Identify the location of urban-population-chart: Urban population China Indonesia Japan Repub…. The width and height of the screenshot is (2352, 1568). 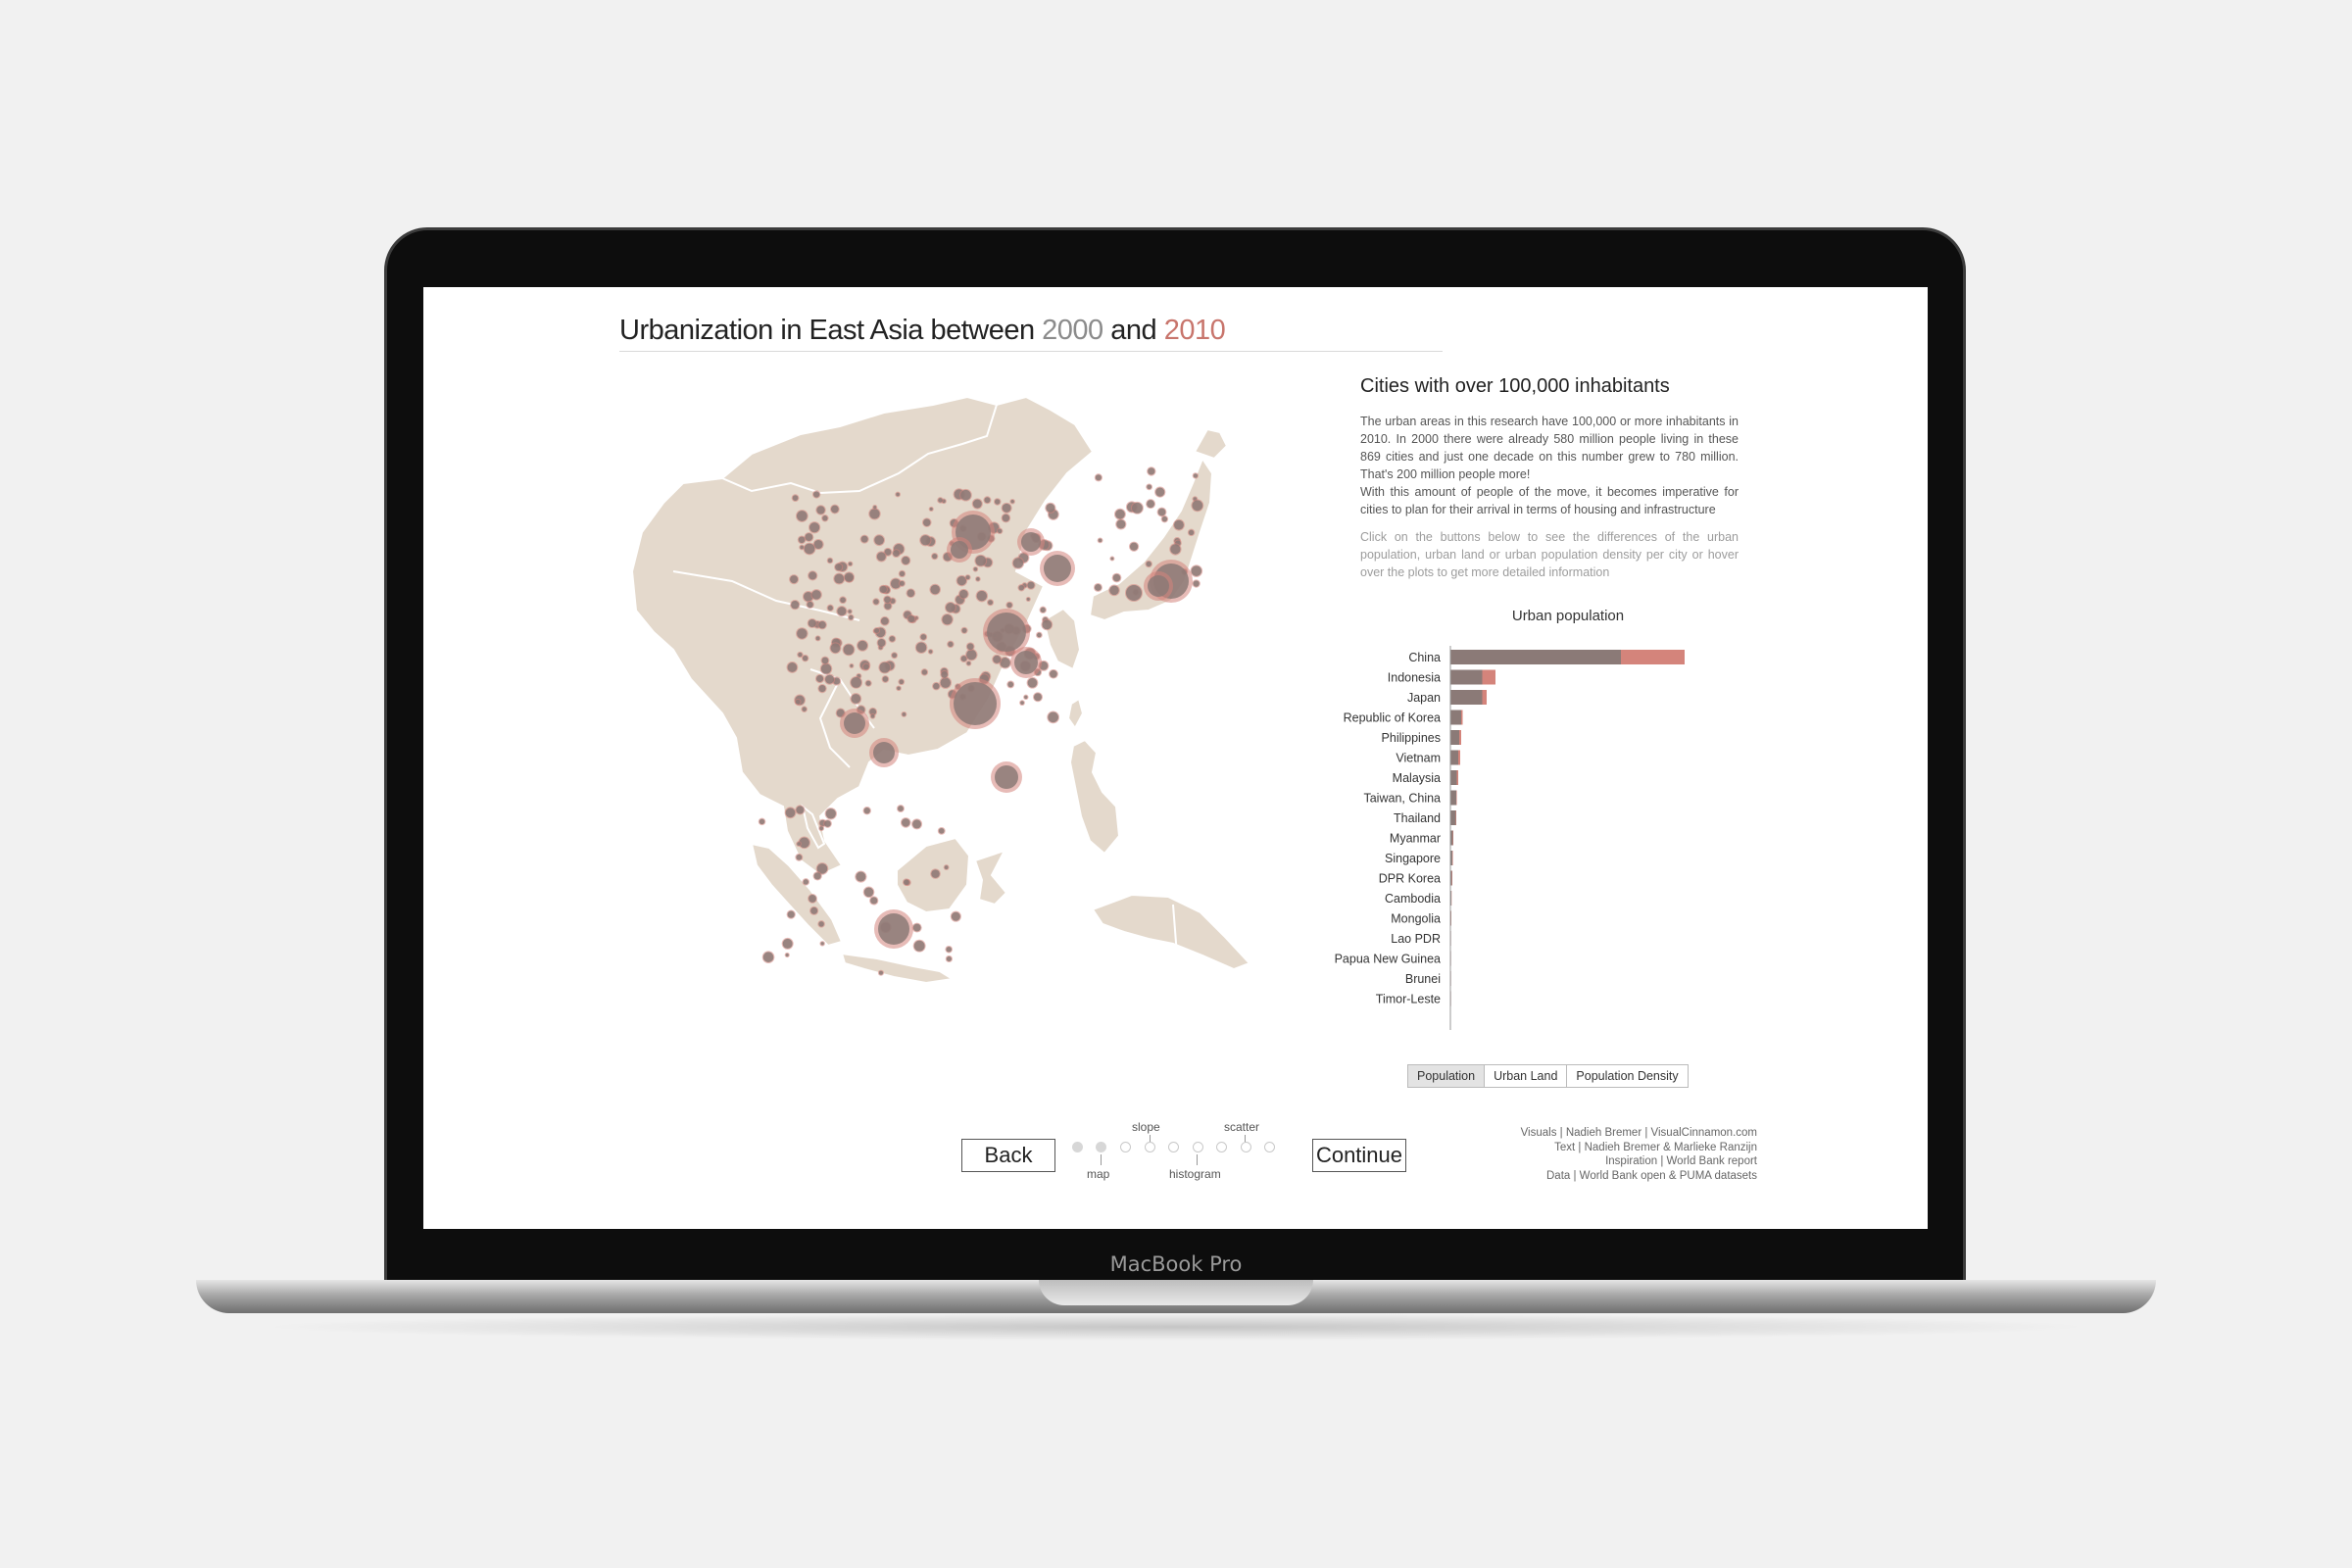
(1540, 814).